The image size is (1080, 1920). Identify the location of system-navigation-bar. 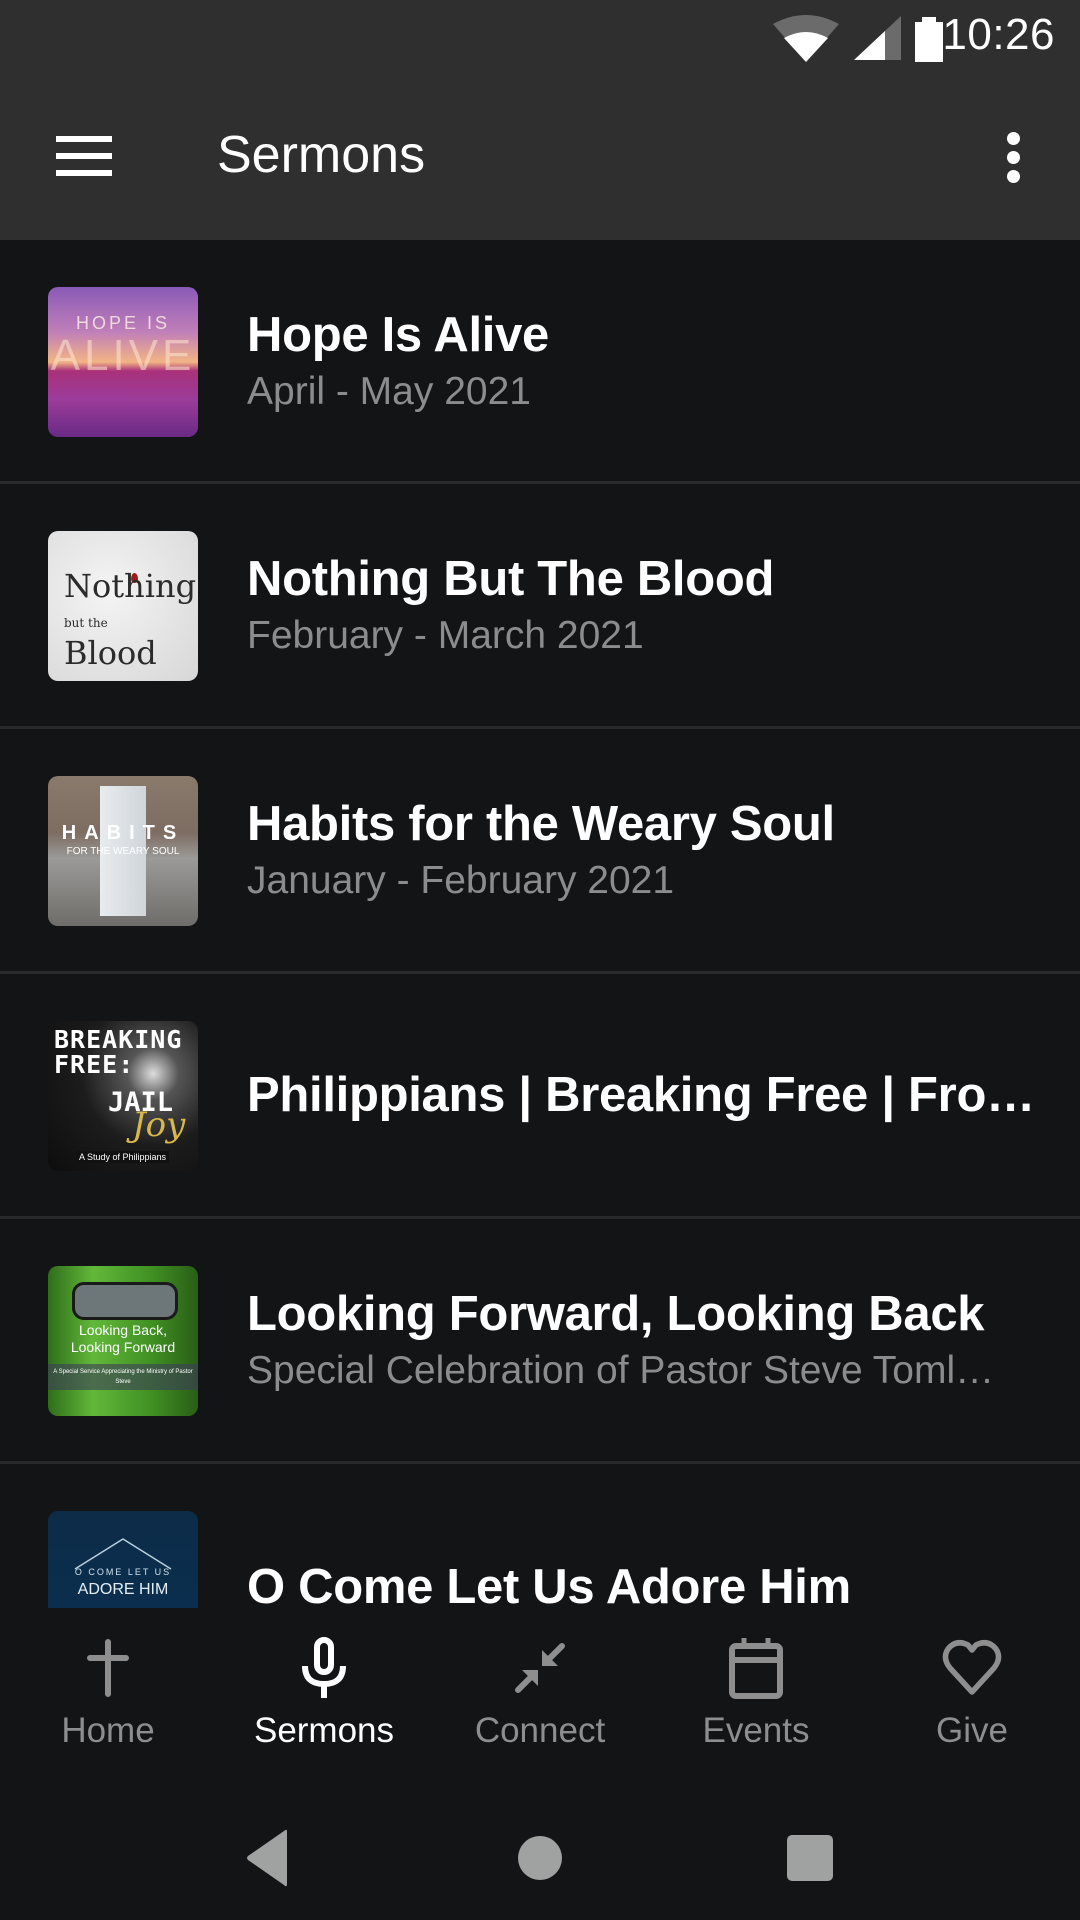
(540, 1855).